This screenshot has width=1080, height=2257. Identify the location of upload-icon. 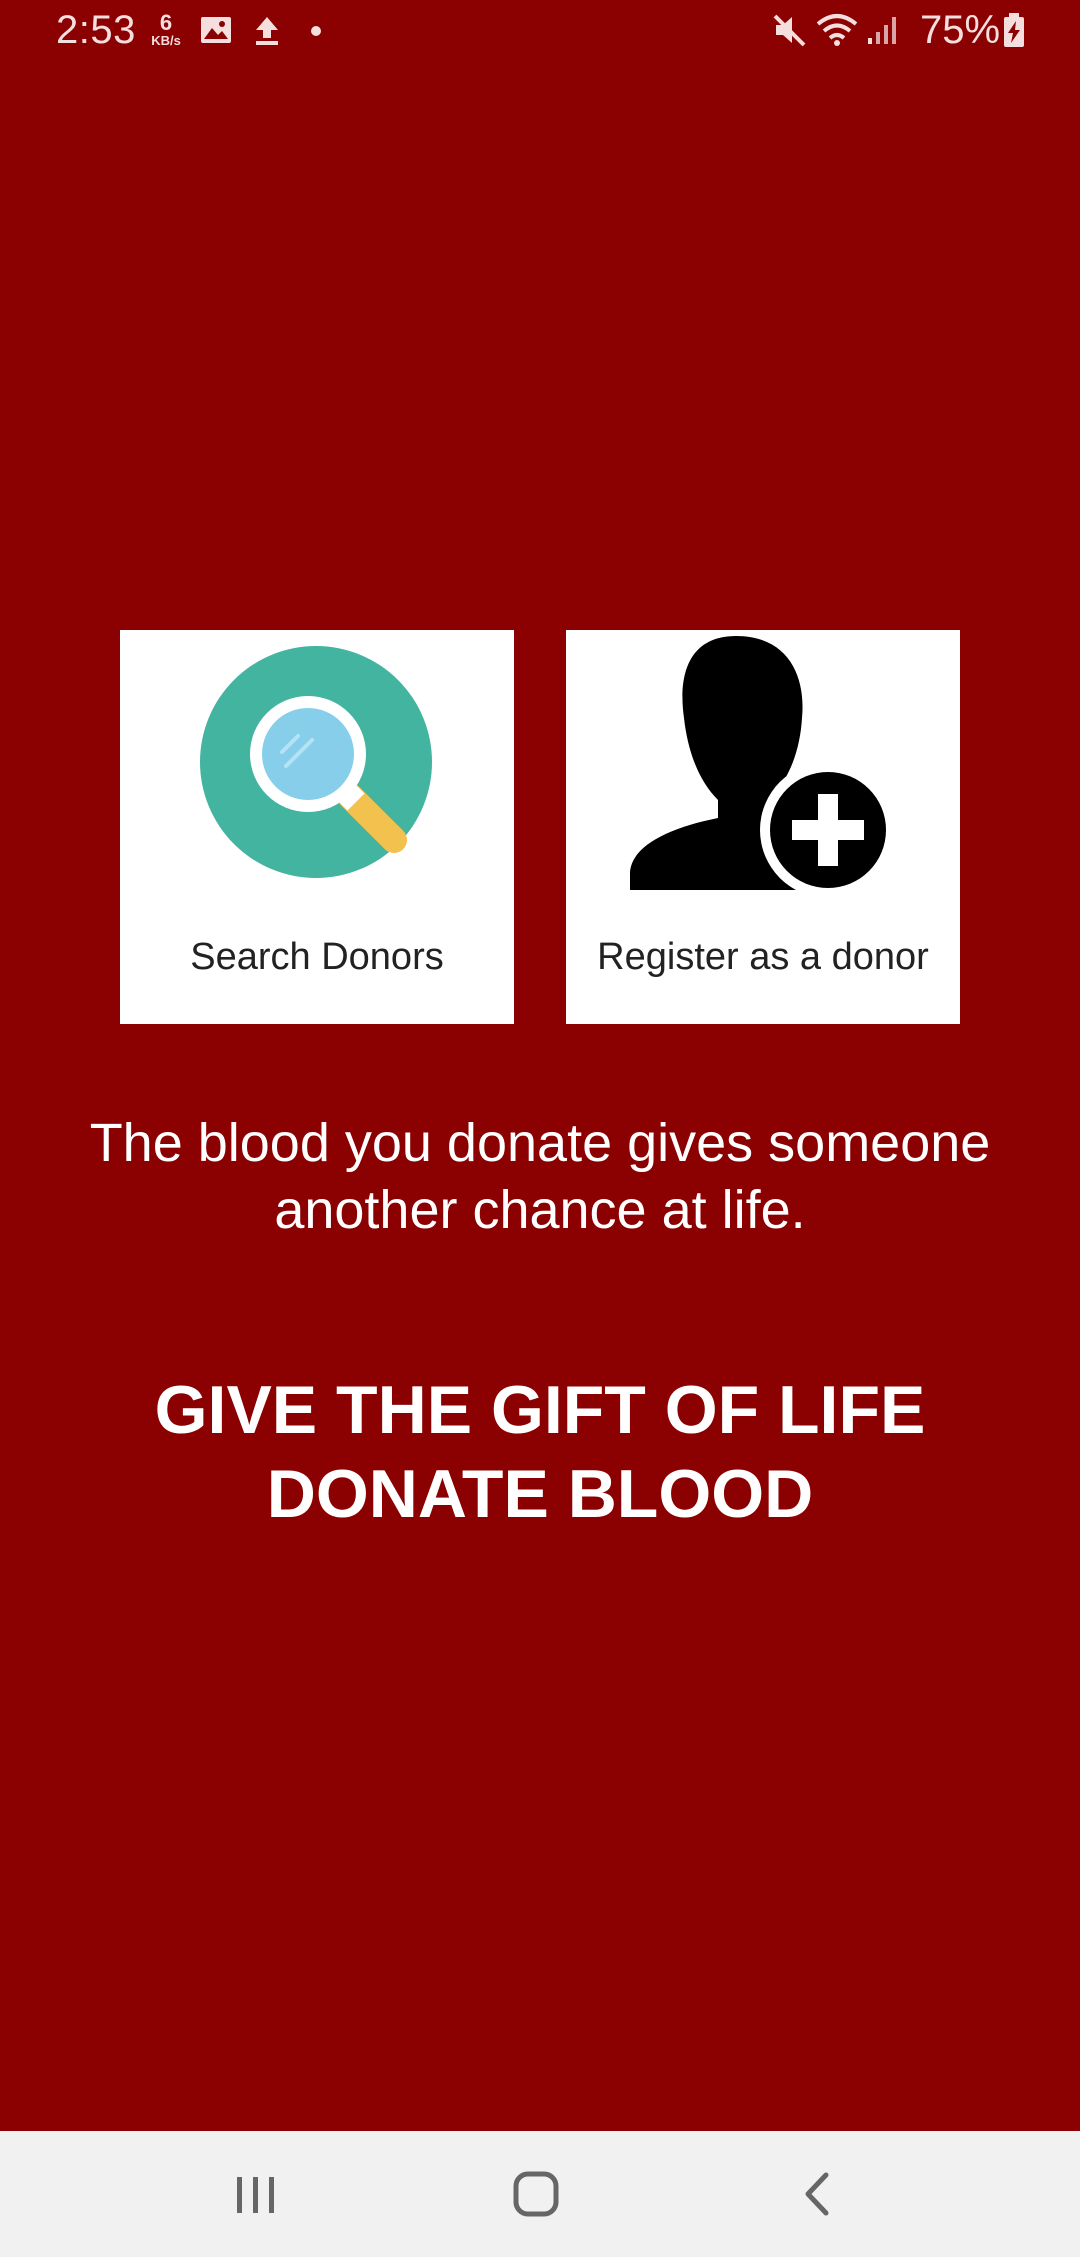
(267, 32).